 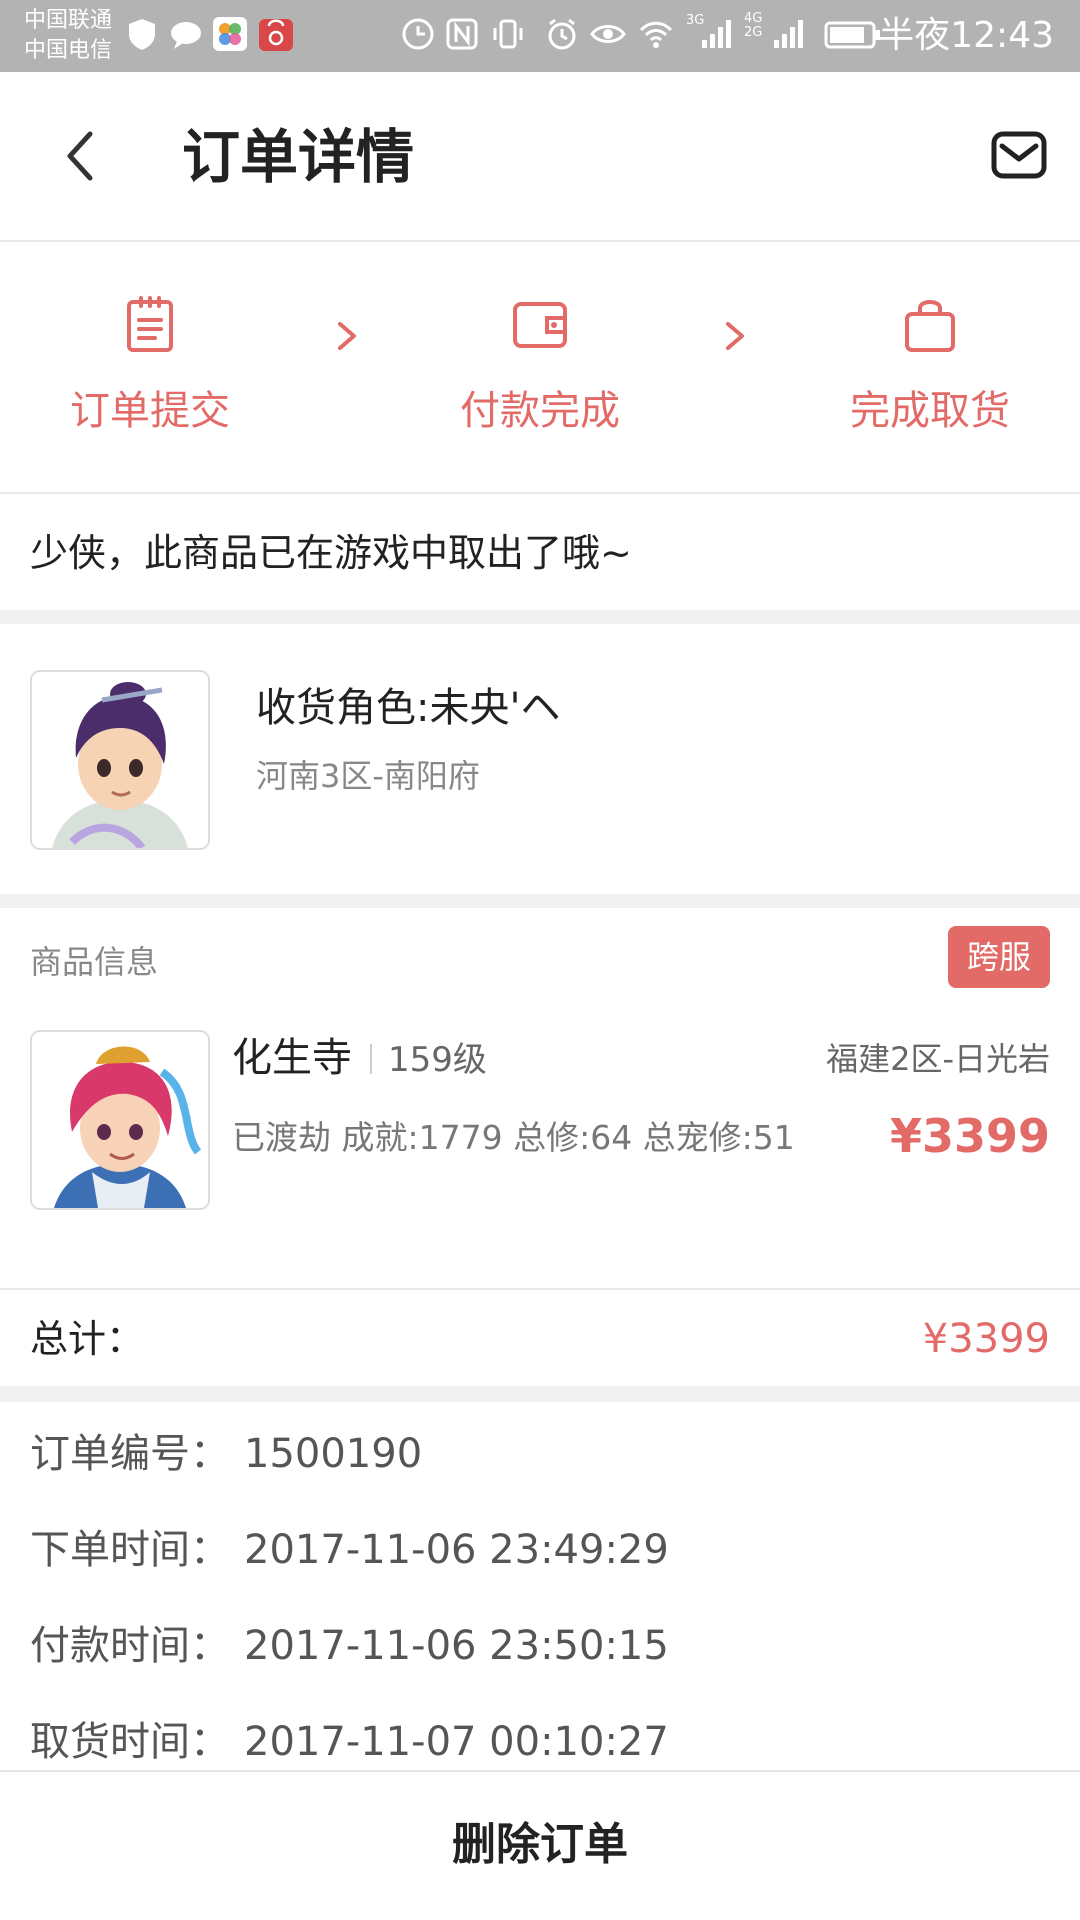 What do you see at coordinates (456, 1646) in the screenshot?
I see `info-value: 2017-11-06 23:50:15` at bounding box center [456, 1646].